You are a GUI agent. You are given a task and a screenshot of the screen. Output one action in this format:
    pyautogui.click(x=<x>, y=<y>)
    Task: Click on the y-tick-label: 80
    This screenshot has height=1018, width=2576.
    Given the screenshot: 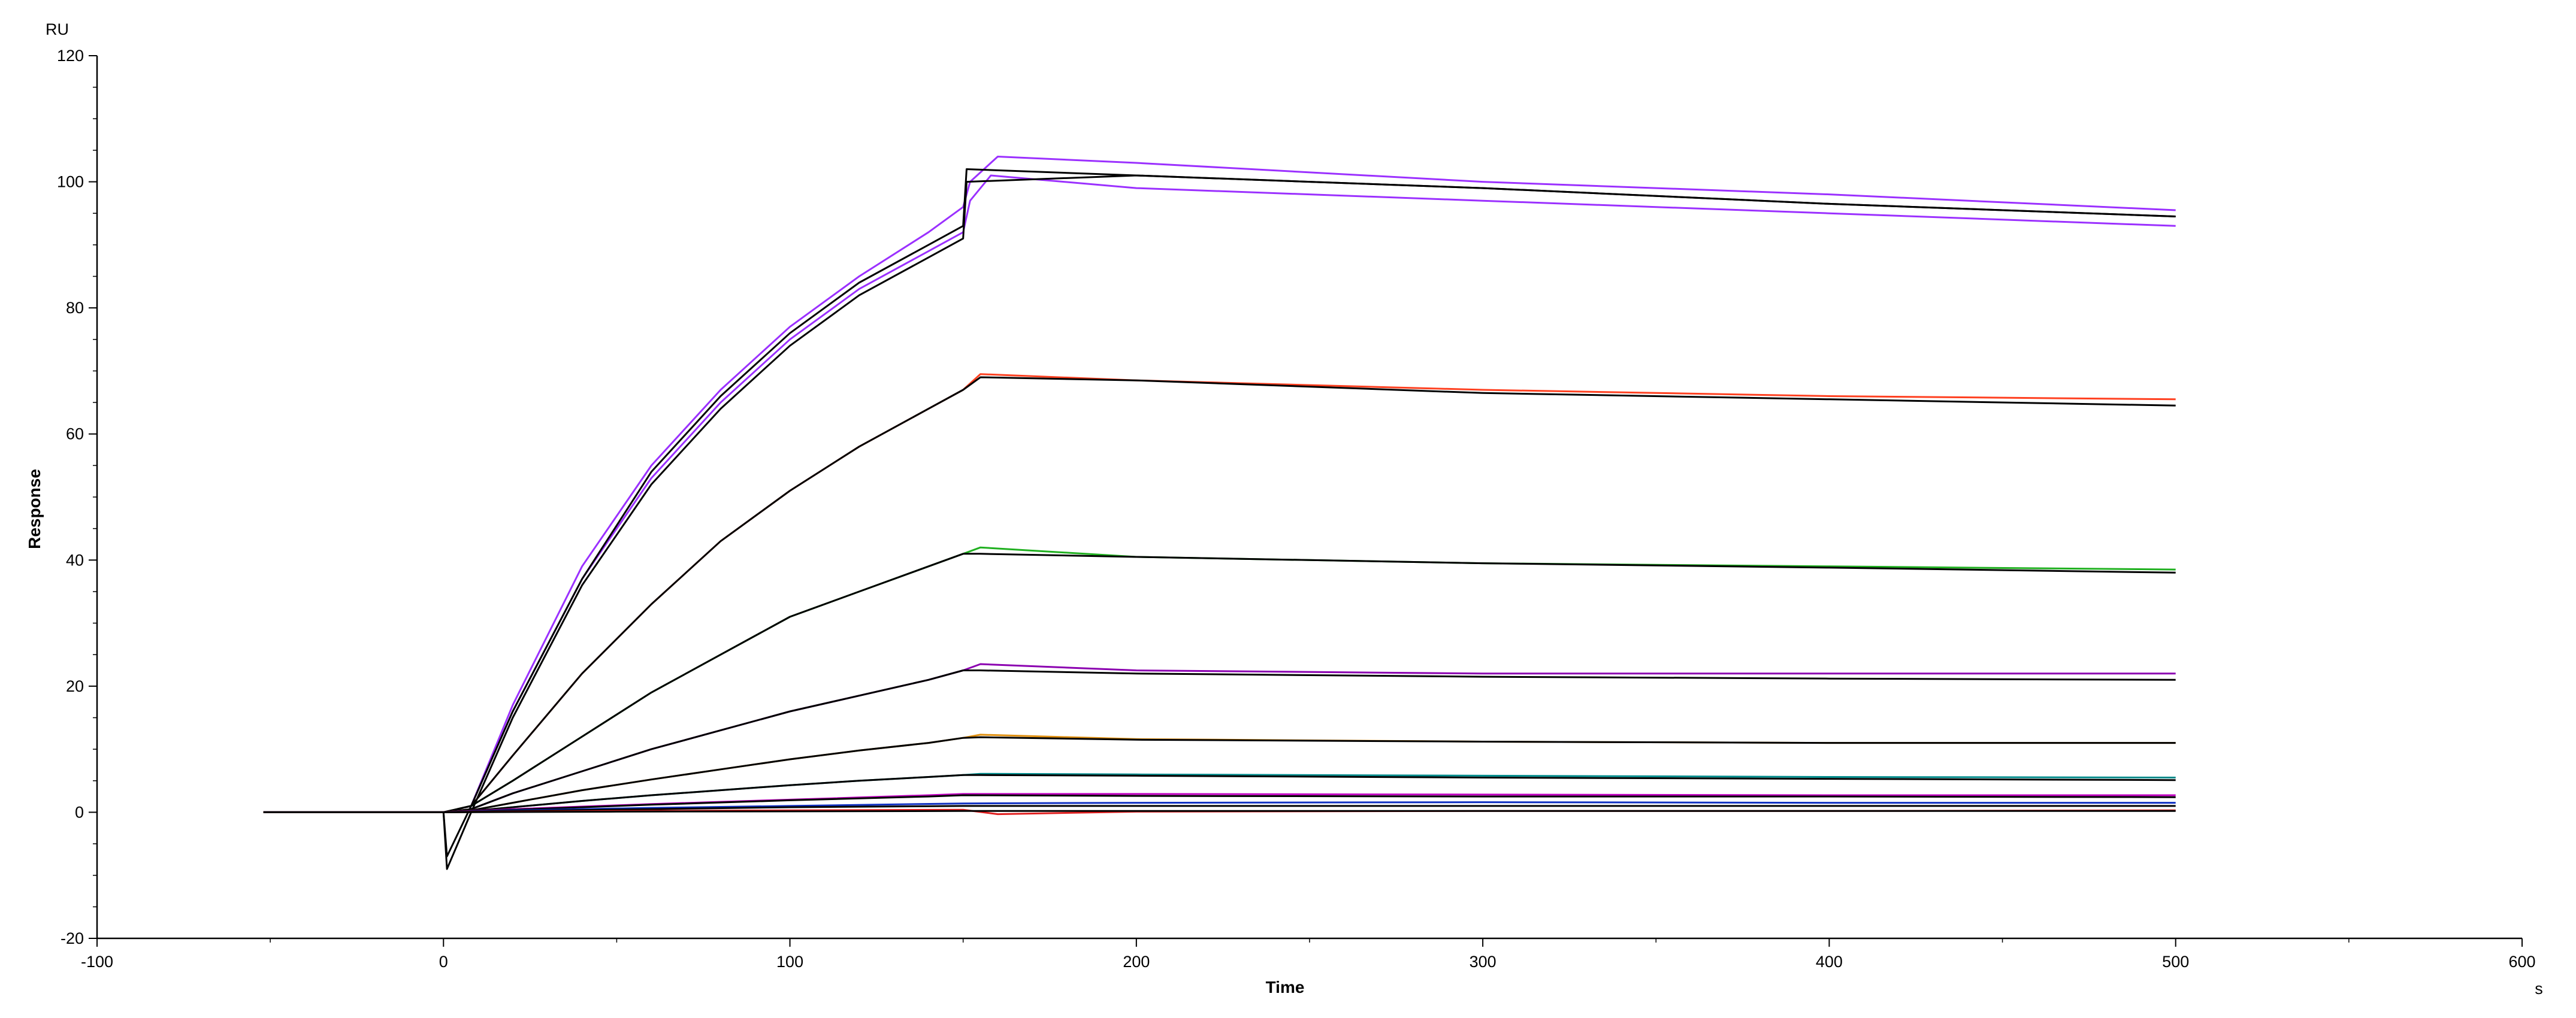 What is the action you would take?
    pyautogui.click(x=75, y=308)
    